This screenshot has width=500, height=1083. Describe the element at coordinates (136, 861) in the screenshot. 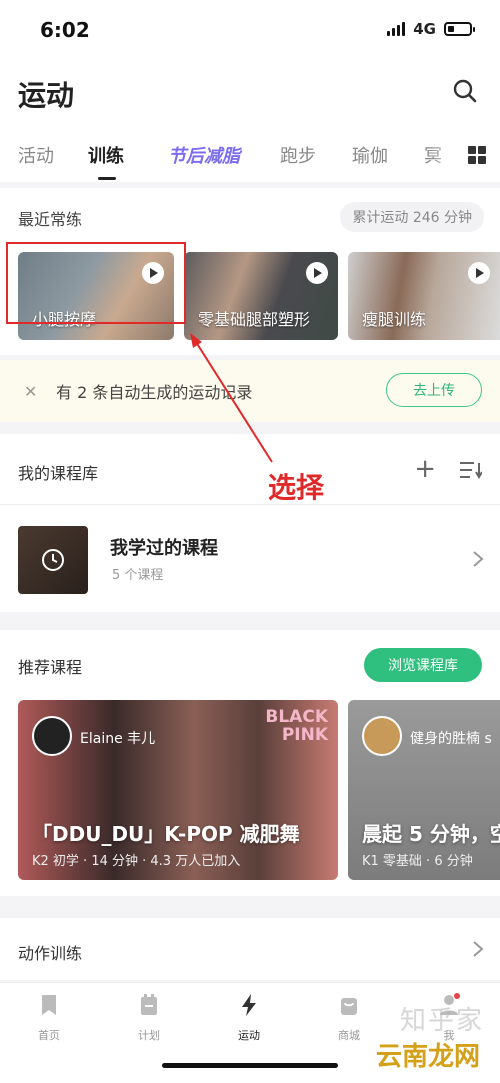

I see `course-meta: K2 初学 · 14 分钟 · 4.3 万人已加入` at that location.